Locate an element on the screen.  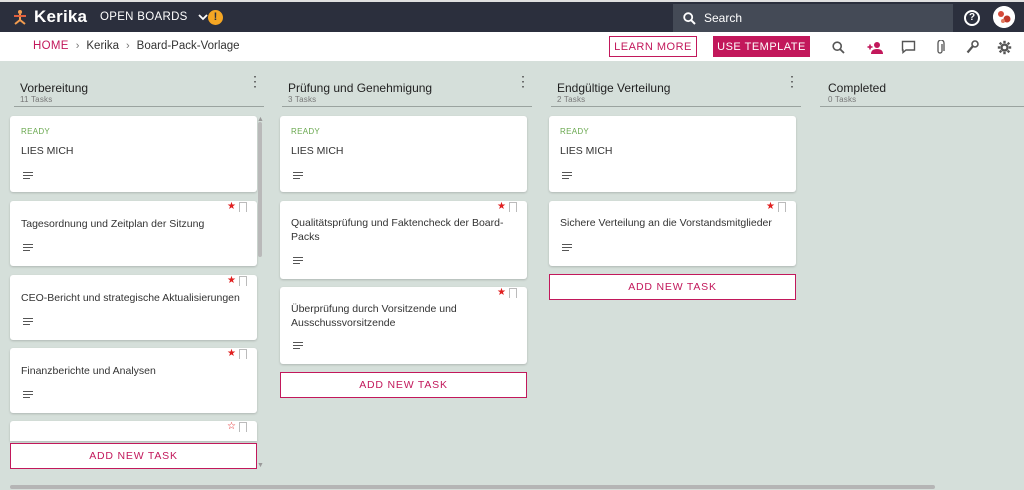
column-completed: Completed 0 Tasks is located at coordinates (922, 84).